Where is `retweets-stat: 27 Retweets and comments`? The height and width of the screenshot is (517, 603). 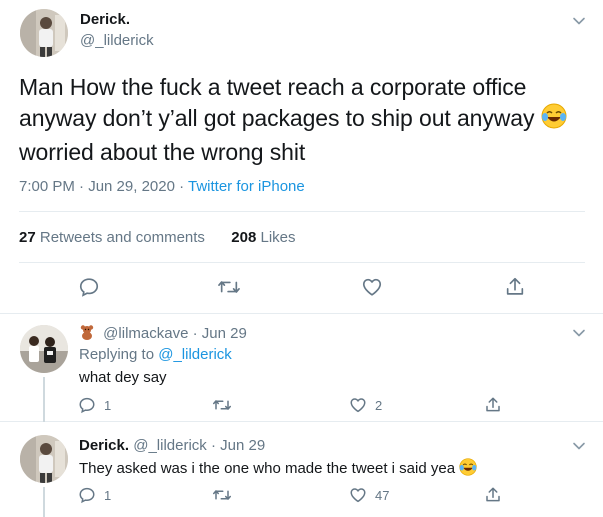
retweets-stat: 27 Retweets and comments is located at coordinates (112, 237).